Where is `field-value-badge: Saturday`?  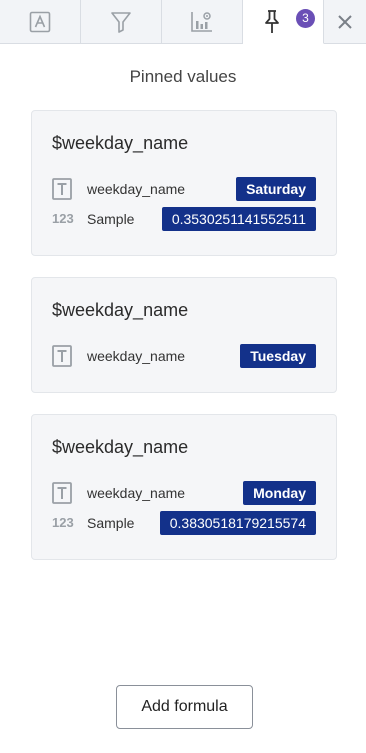 field-value-badge: Saturday is located at coordinates (276, 189).